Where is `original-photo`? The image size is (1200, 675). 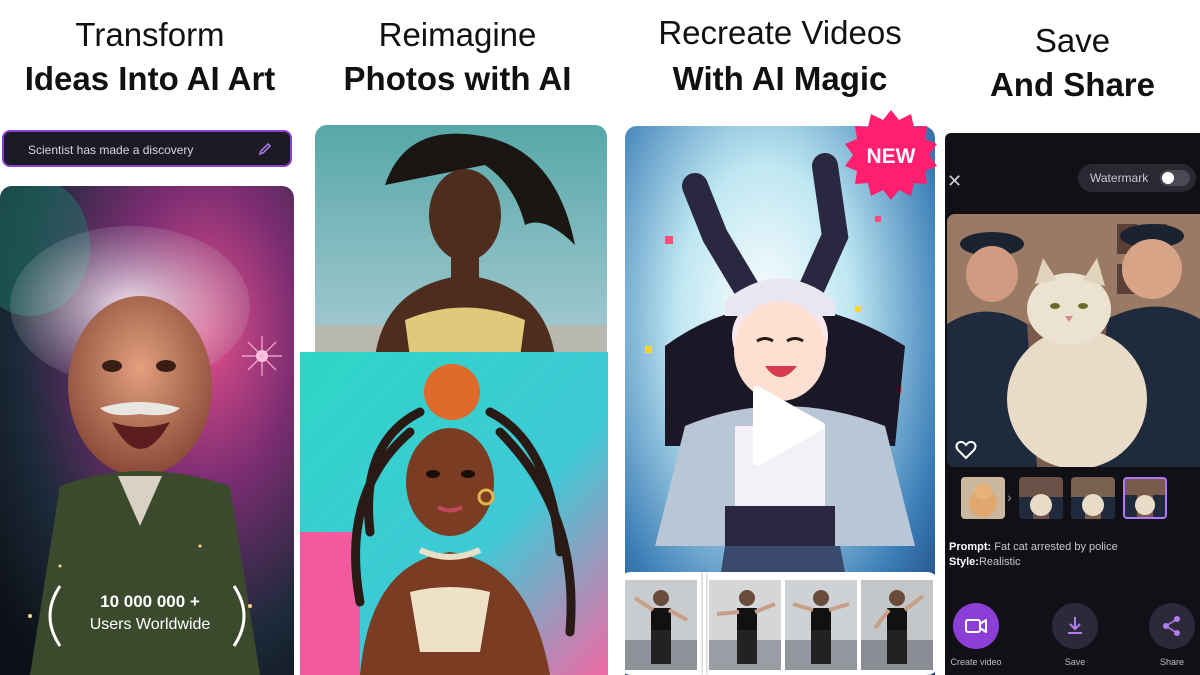
original-photo is located at coordinates (461, 241).